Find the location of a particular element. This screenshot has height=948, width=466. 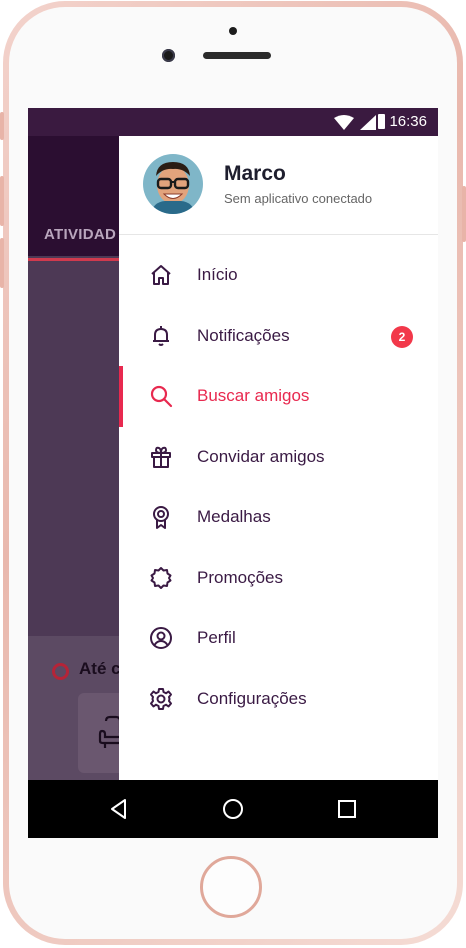

profile-icon is located at coordinates (161, 638).